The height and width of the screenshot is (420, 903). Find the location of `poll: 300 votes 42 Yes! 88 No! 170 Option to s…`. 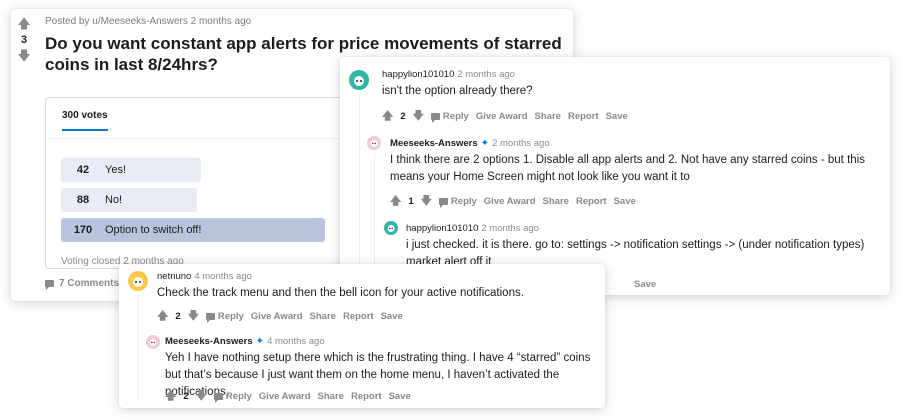

poll: 300 votes 42 Yes! 88 No! 170 Option to s… is located at coordinates (200, 183).